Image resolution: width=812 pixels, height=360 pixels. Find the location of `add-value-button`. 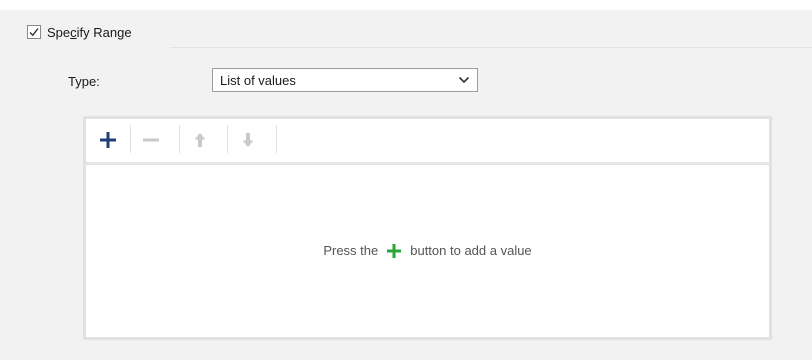

add-value-button is located at coordinates (108, 140).